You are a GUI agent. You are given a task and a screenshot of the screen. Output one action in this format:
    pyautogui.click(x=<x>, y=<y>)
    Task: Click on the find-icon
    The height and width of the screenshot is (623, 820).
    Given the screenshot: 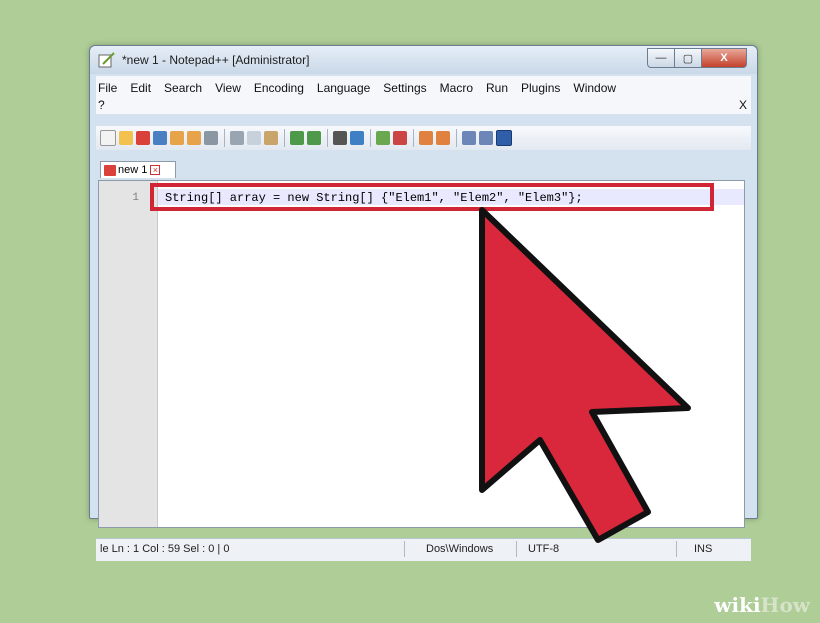 What is the action you would take?
    pyautogui.click(x=340, y=138)
    